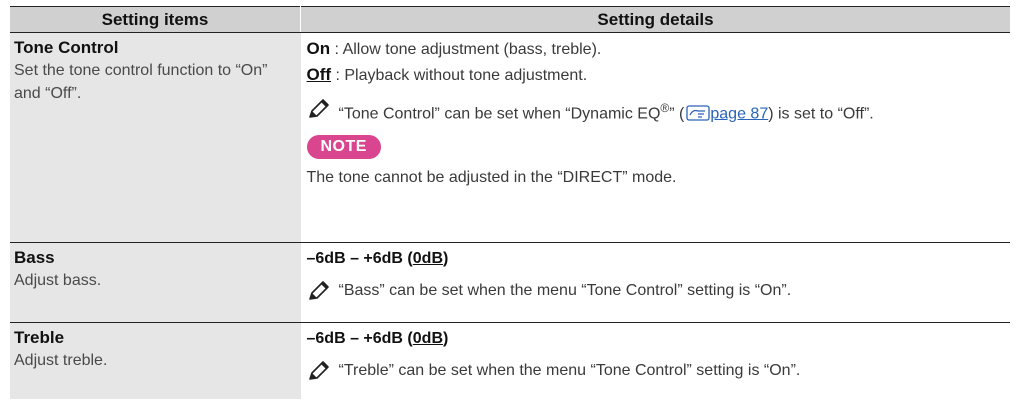  I want to click on setting-name-cell: Bass Adjust bass., so click(155, 282).